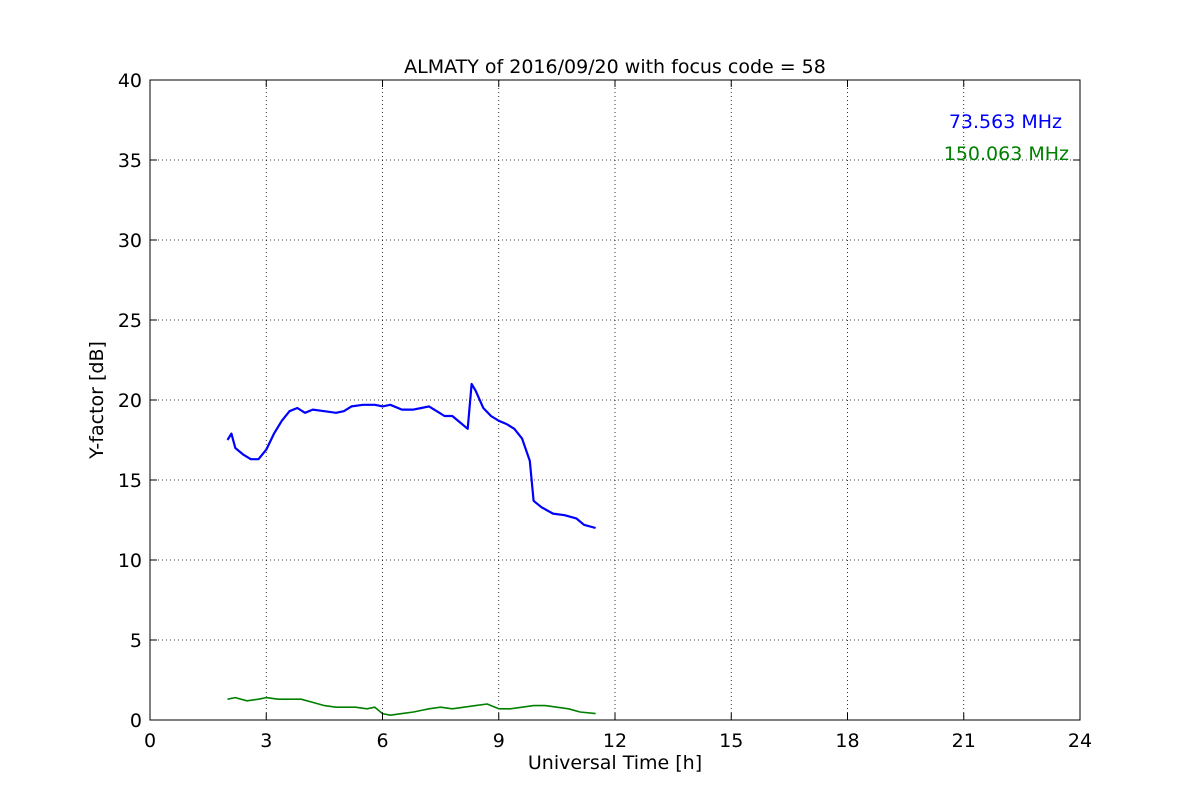  What do you see at coordinates (266, 741) in the screenshot?
I see `x-tick-label: 3` at bounding box center [266, 741].